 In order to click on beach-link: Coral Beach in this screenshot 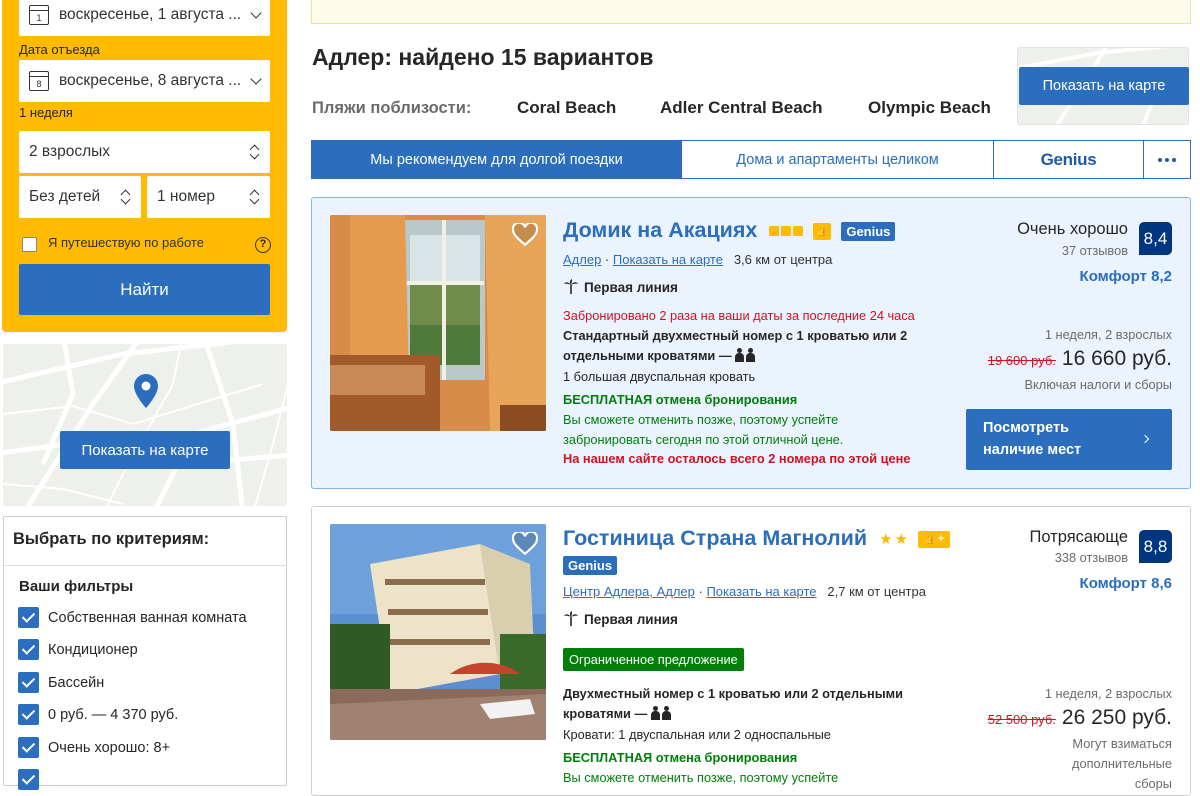, I will do `click(566, 108)`.